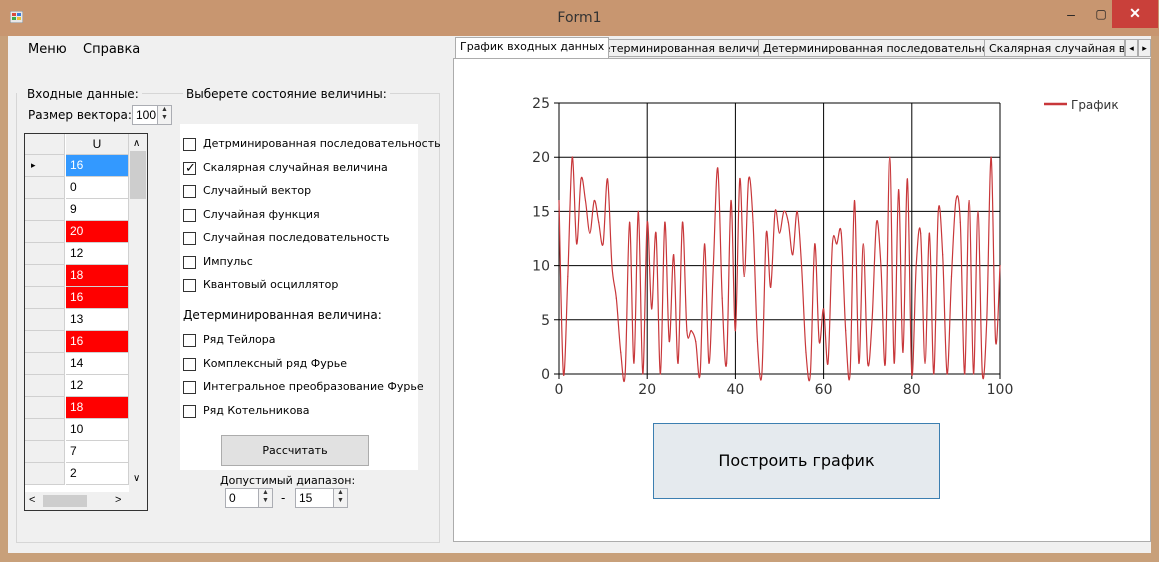 This screenshot has height=562, width=1159. What do you see at coordinates (295, 167) in the screenshot?
I see `option-label: Скалярная случайная величина` at bounding box center [295, 167].